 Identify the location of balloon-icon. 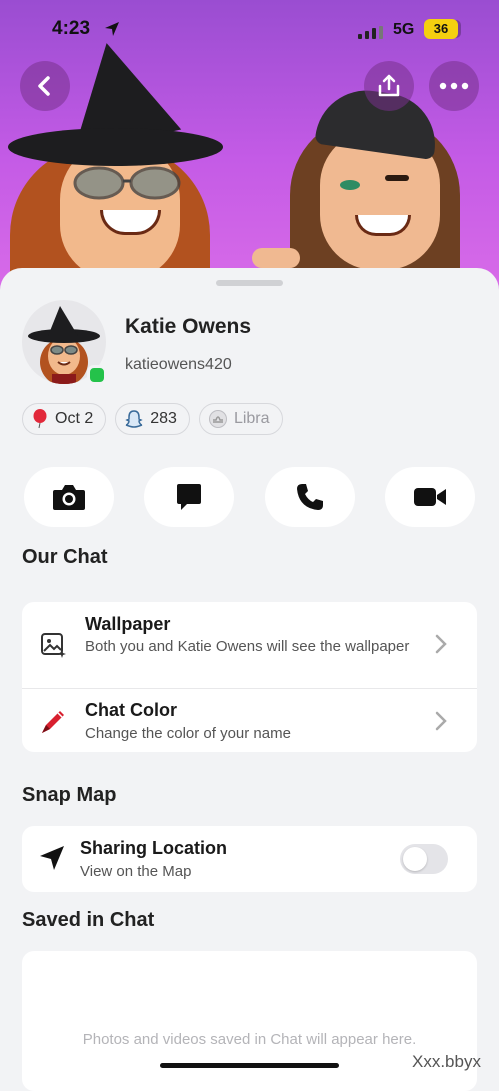
(40, 419).